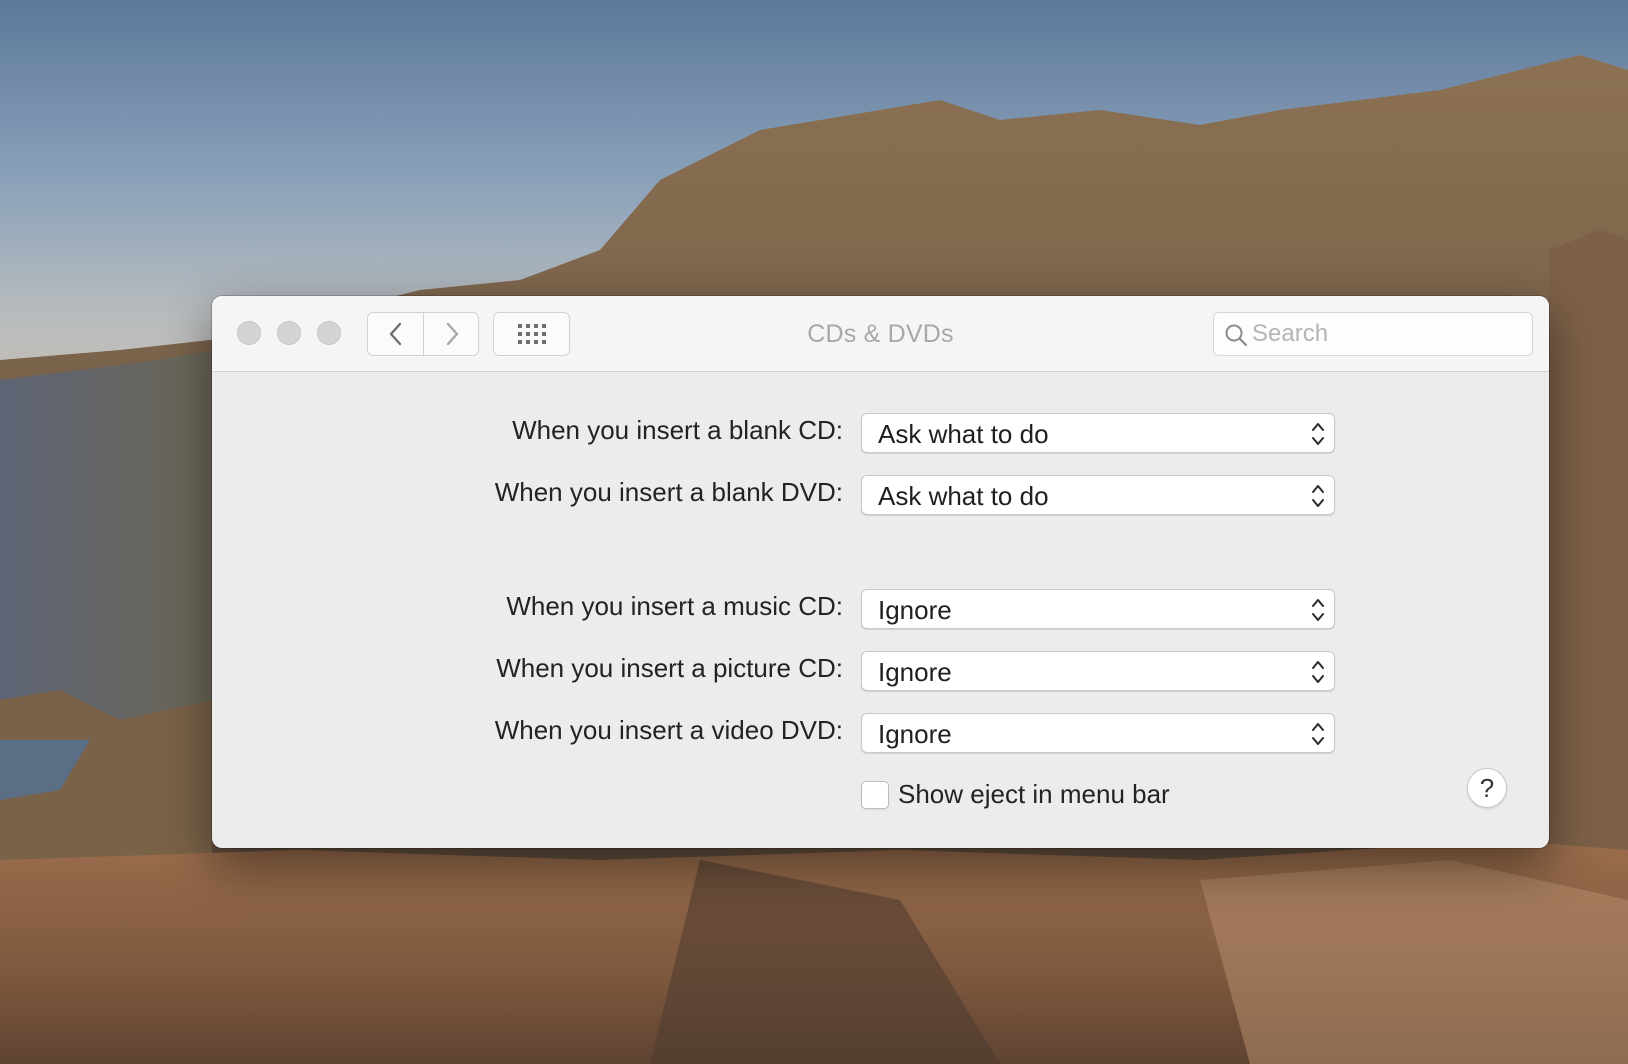 Image resolution: width=1628 pixels, height=1064 pixels. Describe the element at coordinates (1387, 334) in the screenshot. I see `search-input` at that location.